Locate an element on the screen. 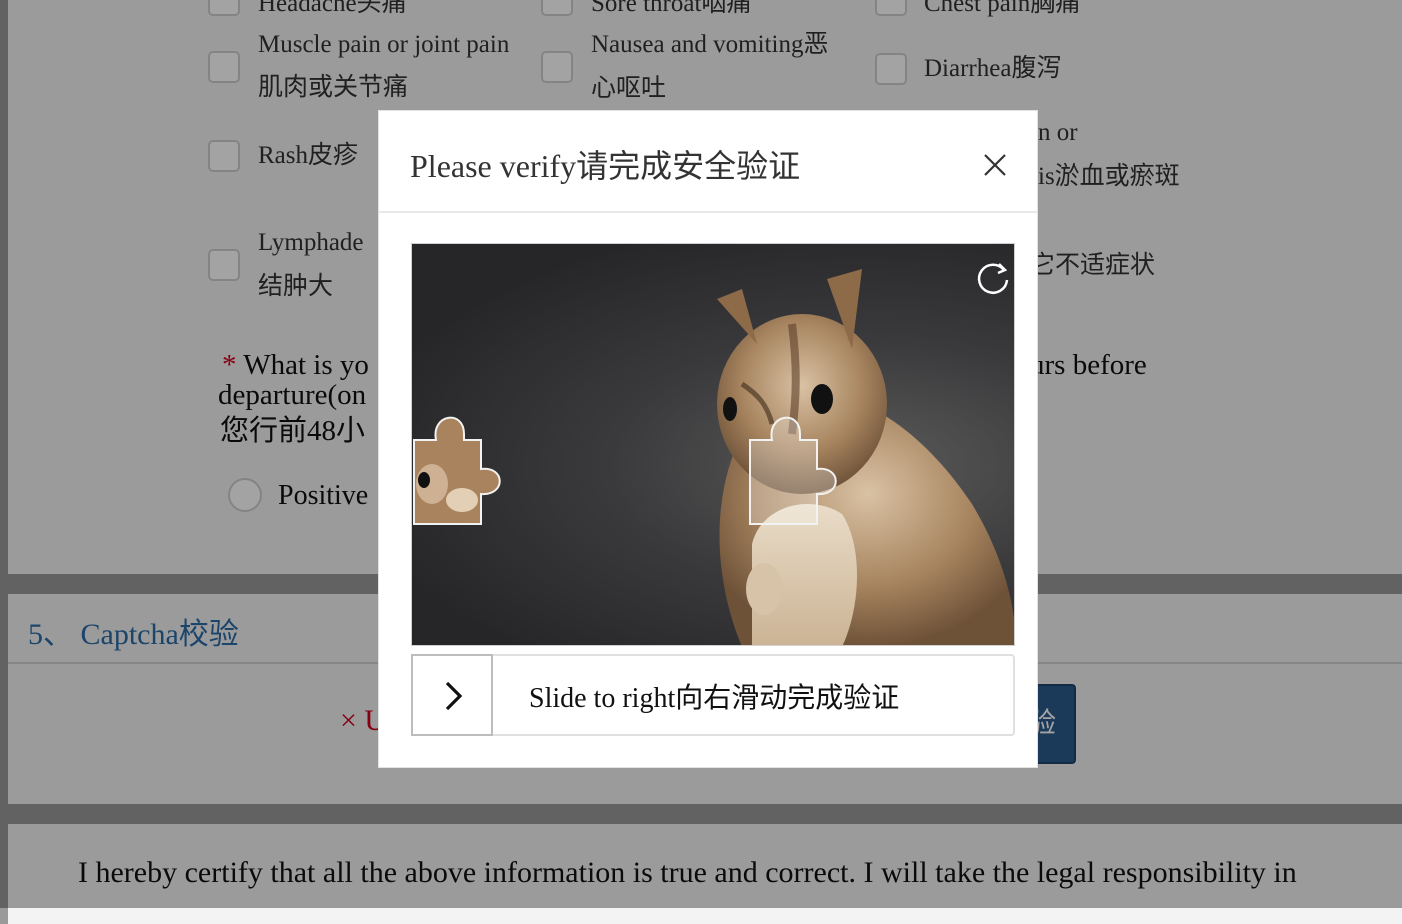  chevron-right-icon is located at coordinates (454, 696).